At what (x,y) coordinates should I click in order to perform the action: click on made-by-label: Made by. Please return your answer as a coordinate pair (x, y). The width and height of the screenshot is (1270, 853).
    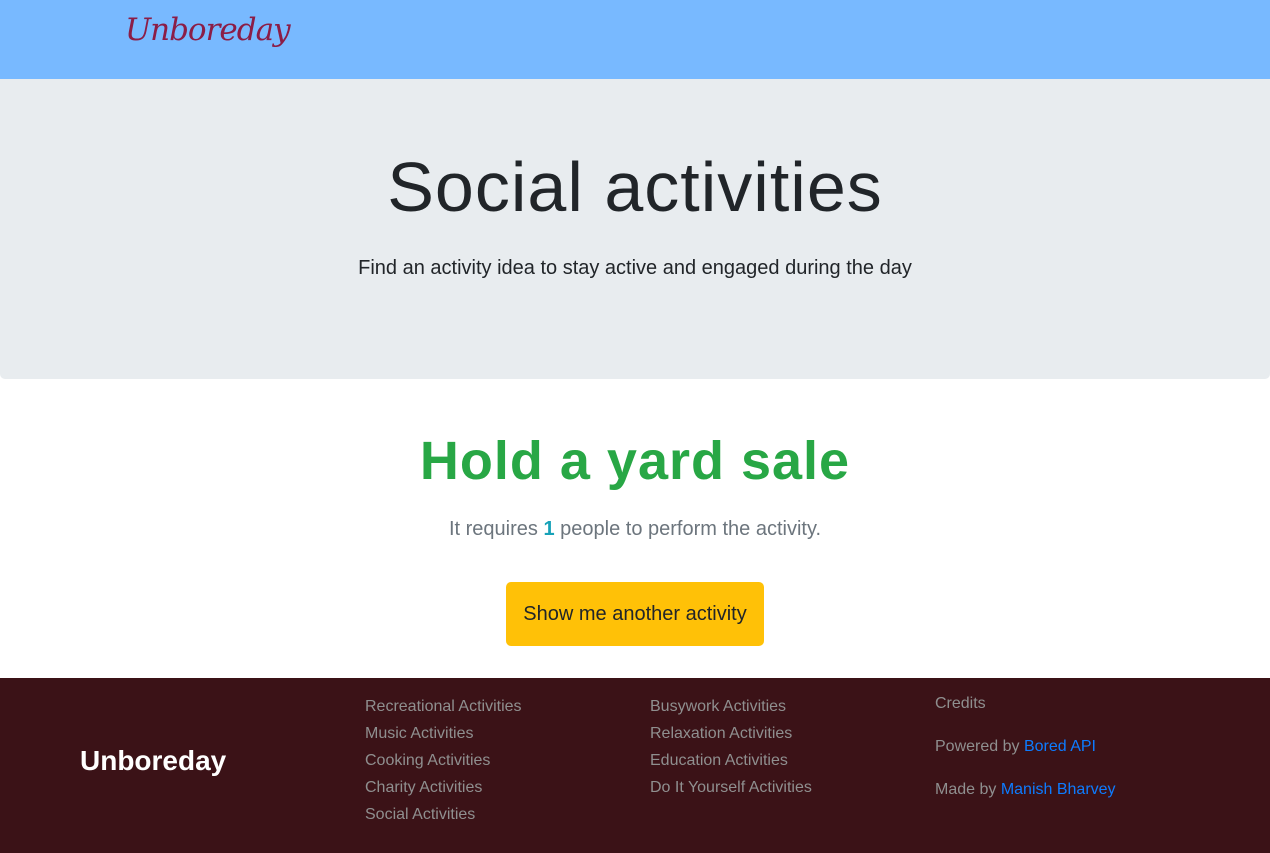
    Looking at the image, I should click on (966, 789).